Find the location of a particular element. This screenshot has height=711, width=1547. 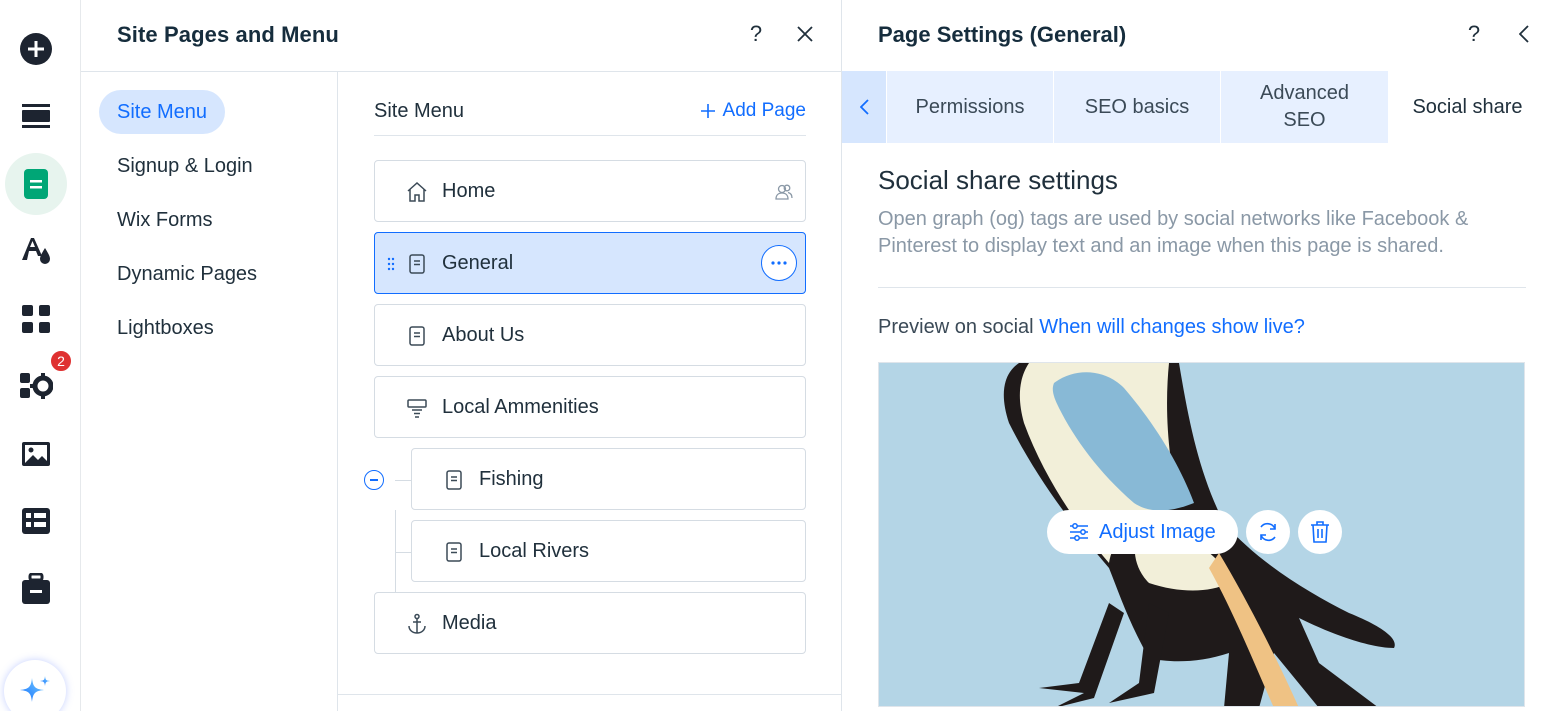

image-actions: Adjust Image is located at coordinates (1194, 532).